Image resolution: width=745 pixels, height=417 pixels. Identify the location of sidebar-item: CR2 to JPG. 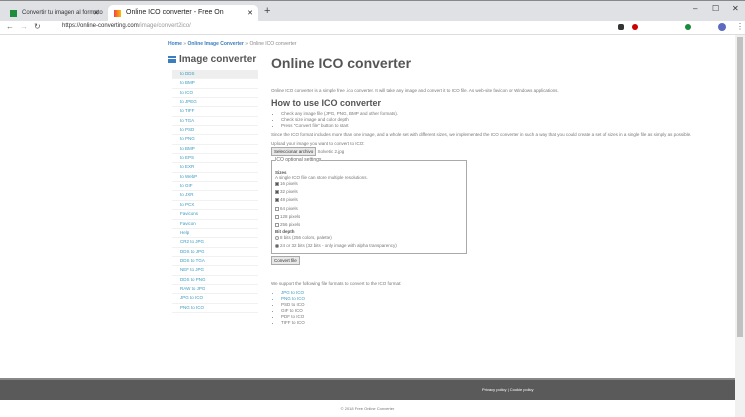
(215, 243).